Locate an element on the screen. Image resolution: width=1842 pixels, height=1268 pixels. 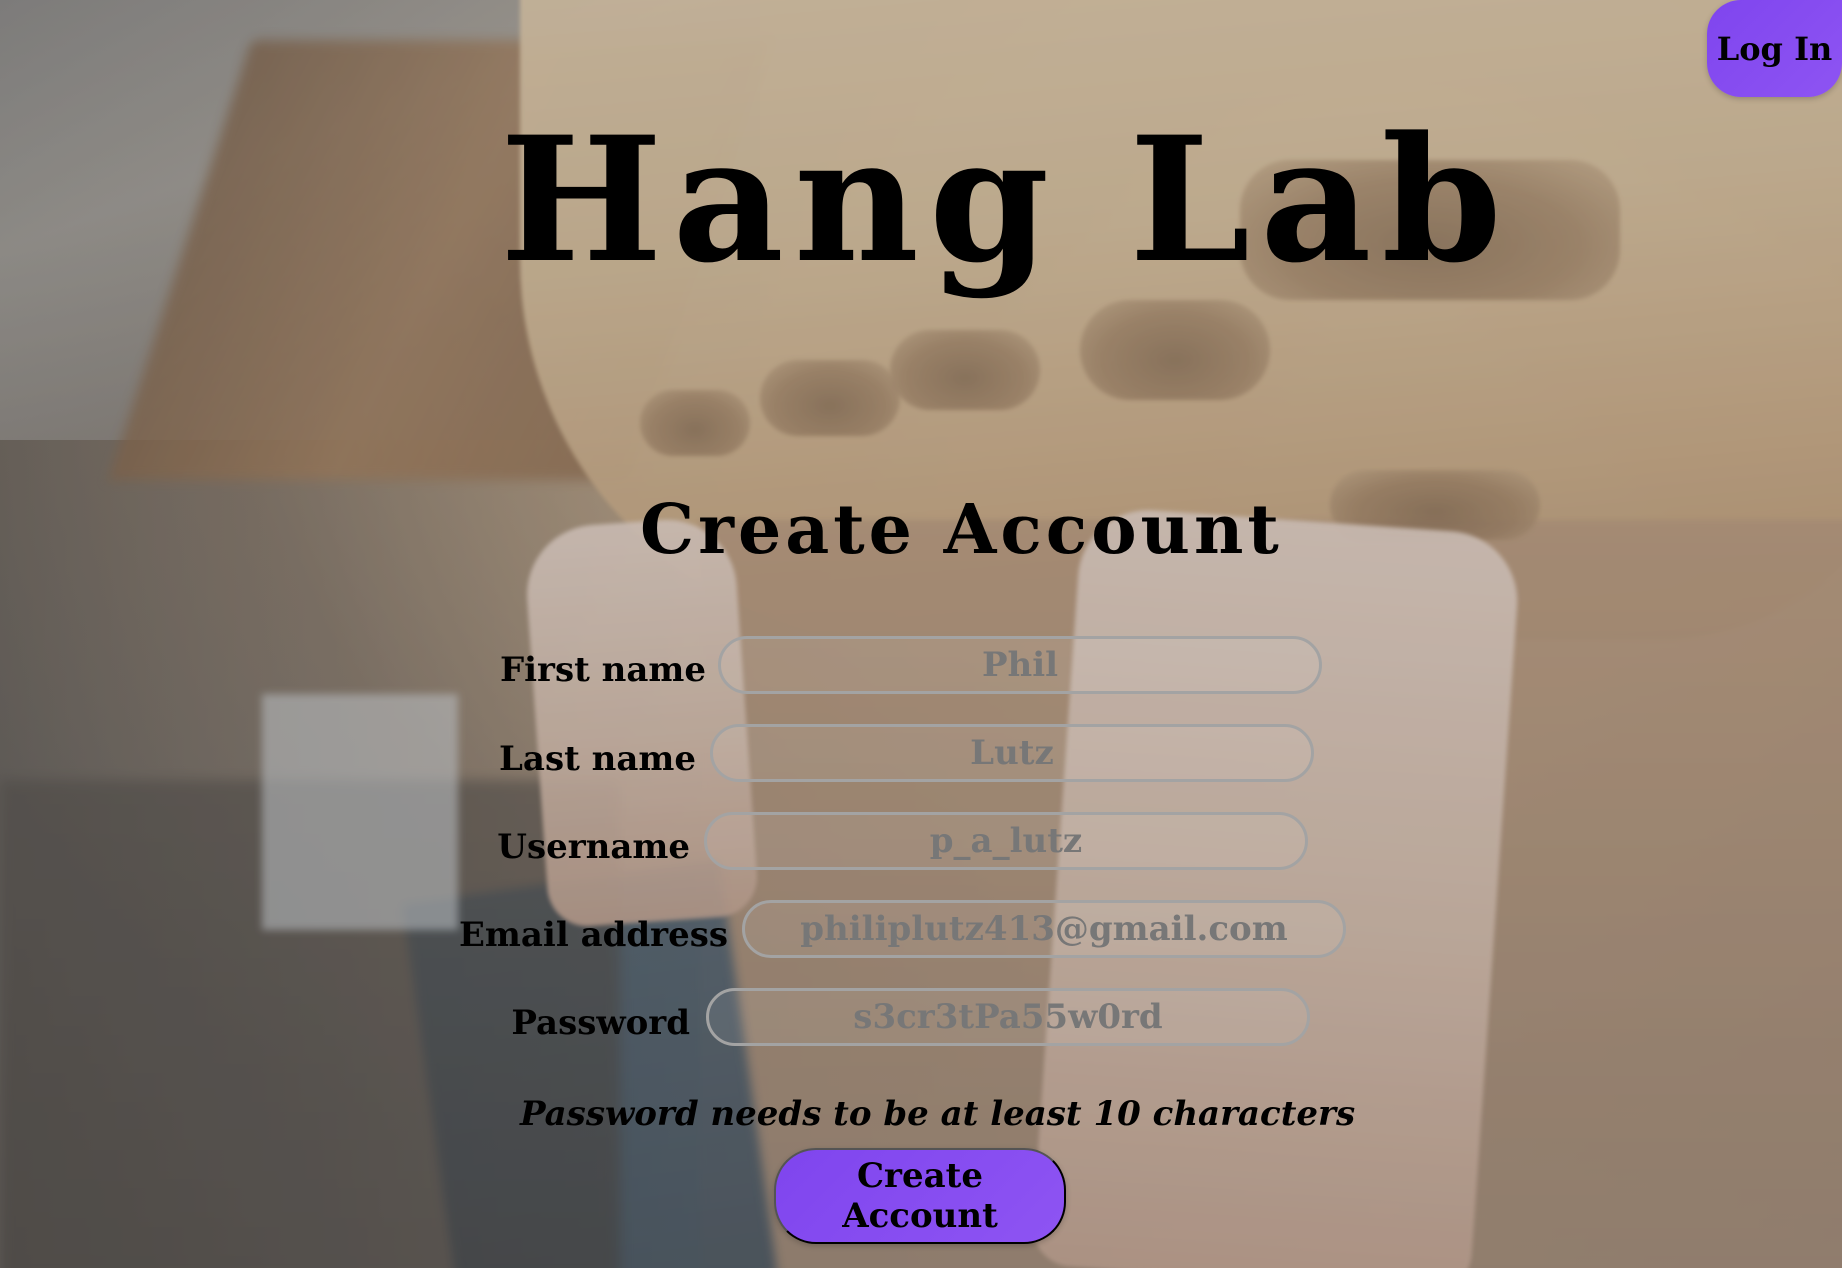
first-name-label: First name is located at coordinates (602, 670).